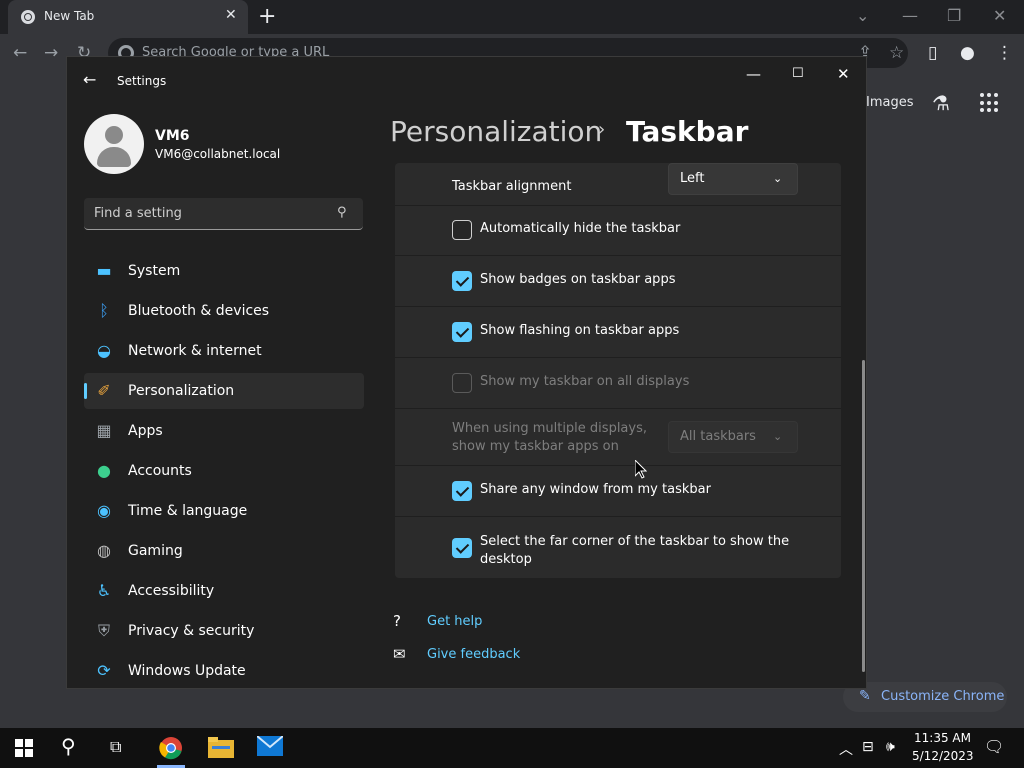 The height and width of the screenshot is (768, 1024). Describe the element at coordinates (104, 350) in the screenshot. I see `wifi-icon: ◒` at that location.